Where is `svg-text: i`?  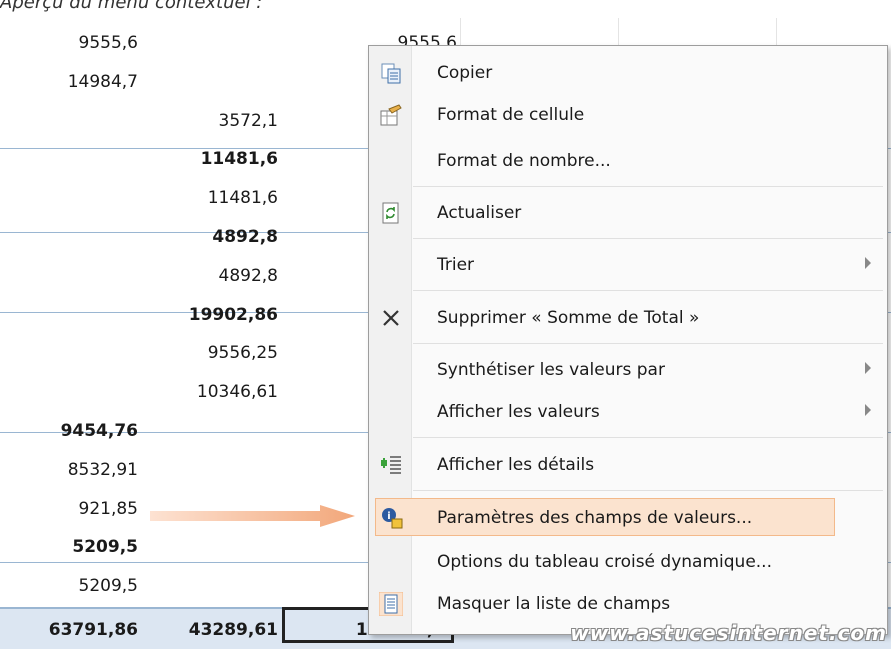
svg-text: i is located at coordinates (388, 516).